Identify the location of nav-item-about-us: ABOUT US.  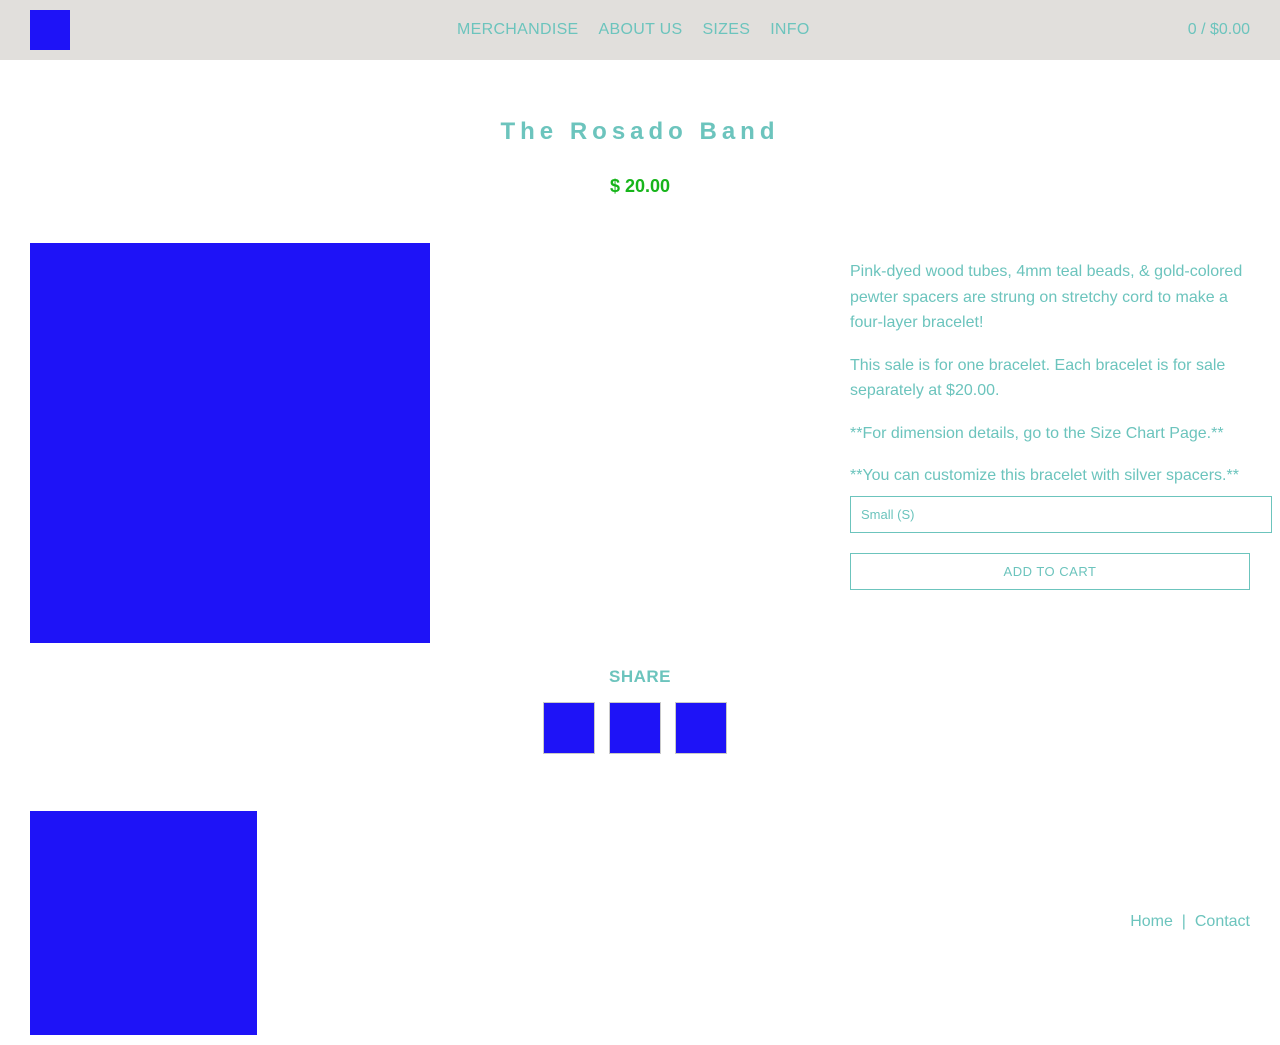
(641, 30).